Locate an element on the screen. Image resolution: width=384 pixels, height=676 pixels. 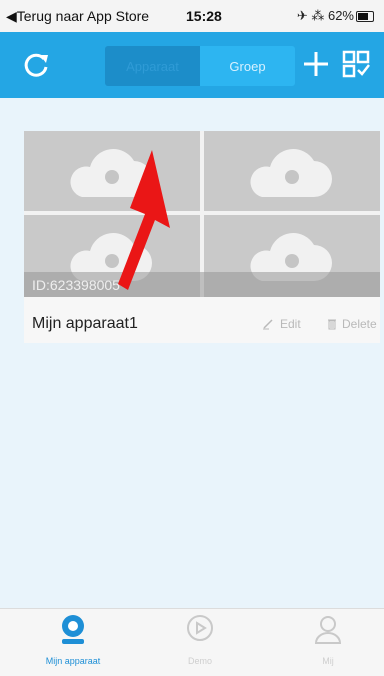
edit-button: Edit is located at coordinates (281, 324).